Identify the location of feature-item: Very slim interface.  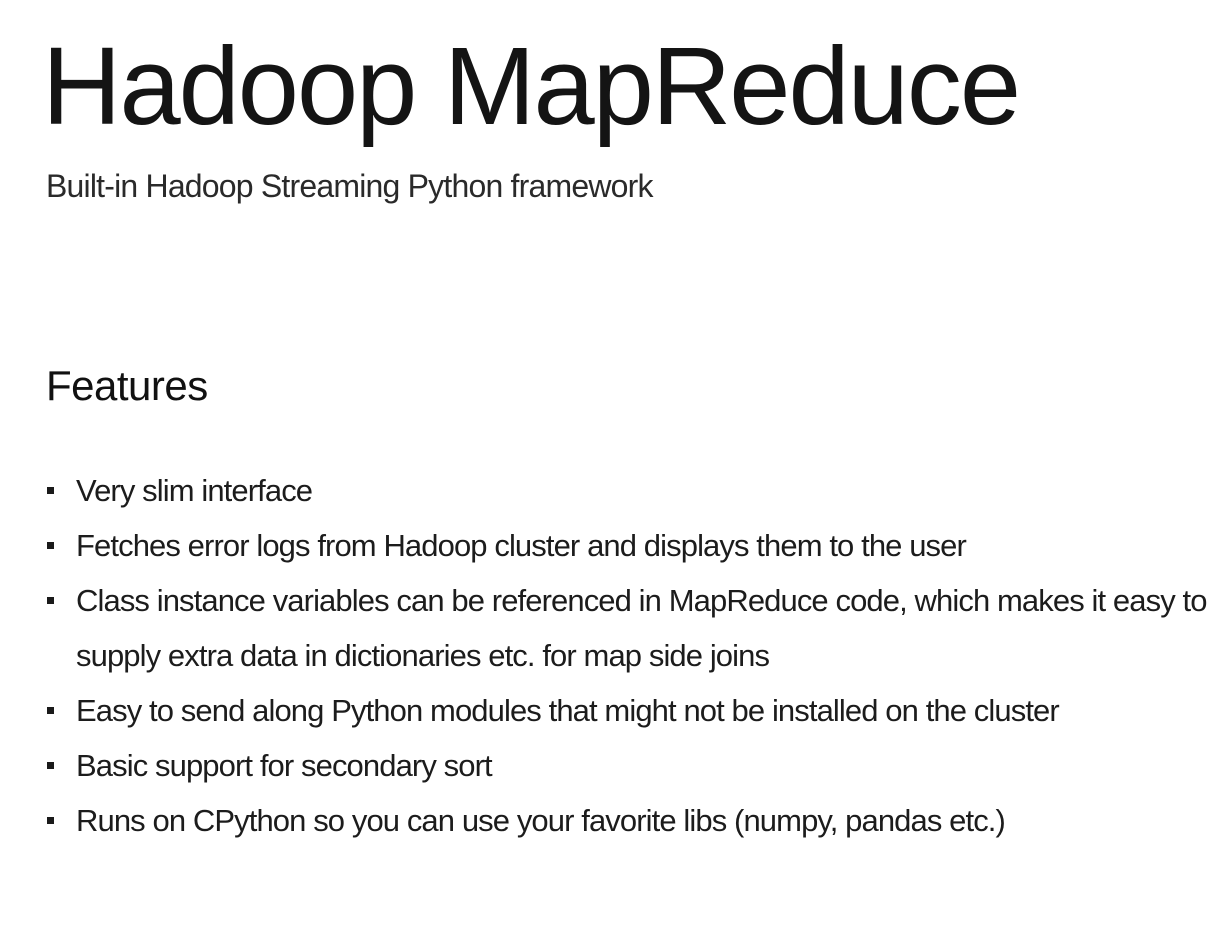
(634, 490).